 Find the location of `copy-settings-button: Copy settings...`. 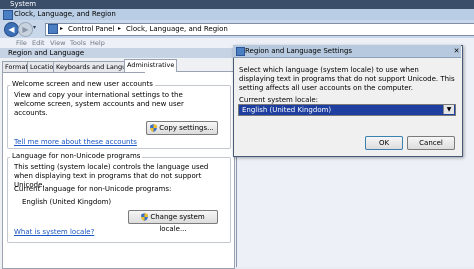

copy-settings-button: Copy settings... is located at coordinates (182, 128).